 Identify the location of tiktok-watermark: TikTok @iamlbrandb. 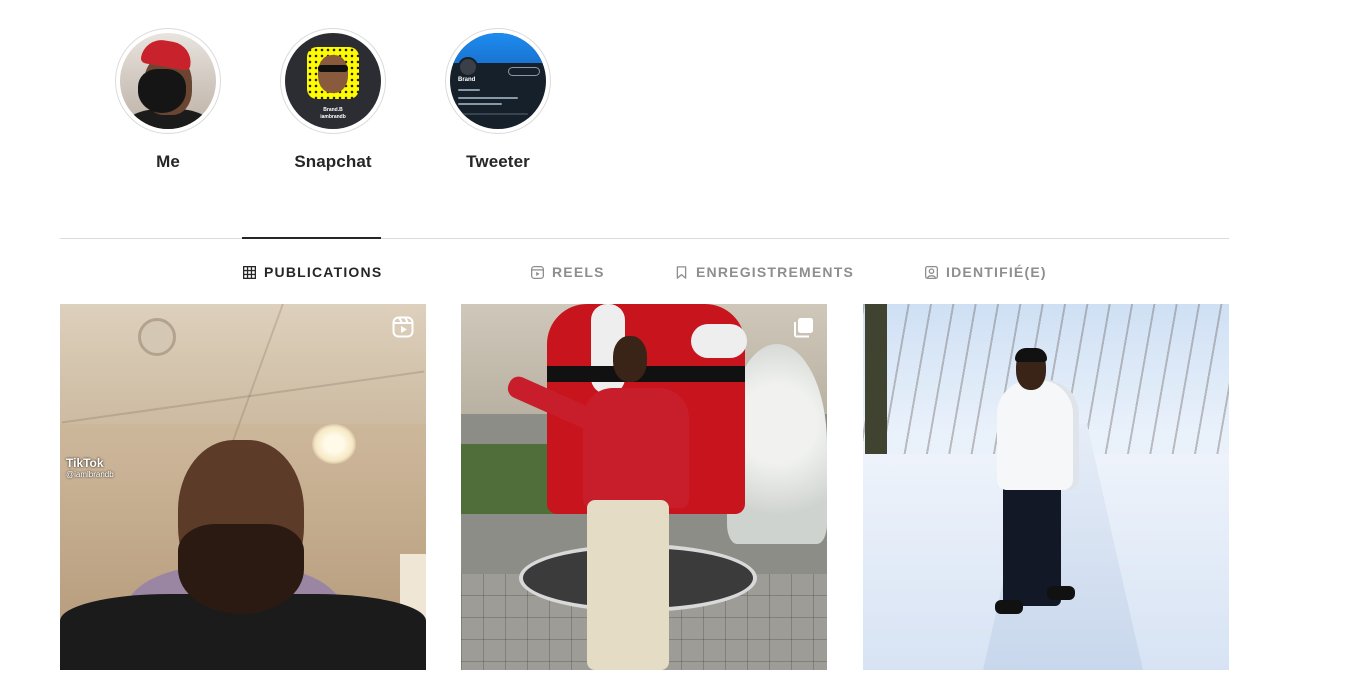
(90, 467).